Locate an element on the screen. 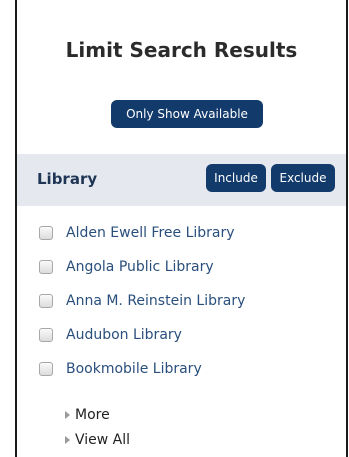 The image size is (349, 457). more-label: More is located at coordinates (92, 415).